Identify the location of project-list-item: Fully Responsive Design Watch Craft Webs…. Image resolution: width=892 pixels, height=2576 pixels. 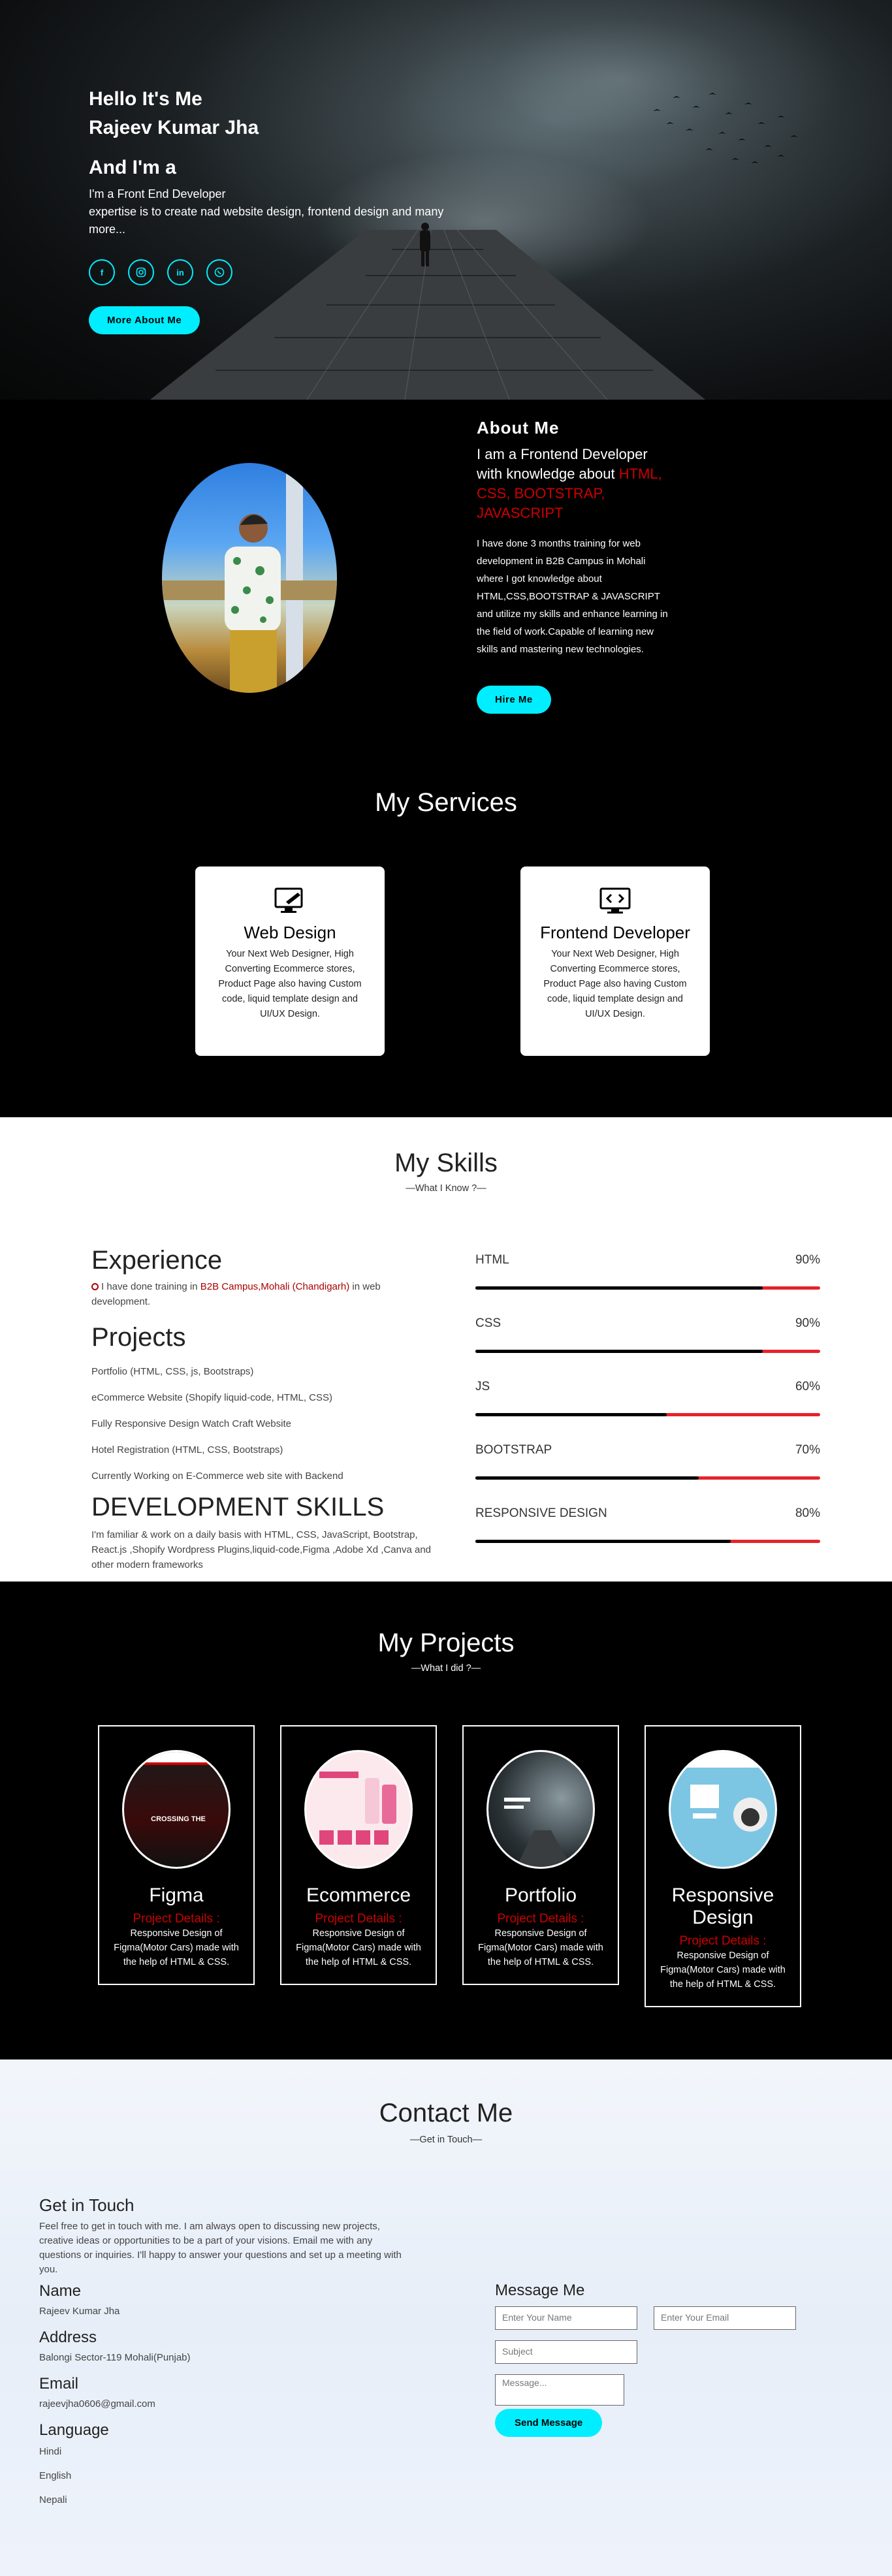
(191, 1424).